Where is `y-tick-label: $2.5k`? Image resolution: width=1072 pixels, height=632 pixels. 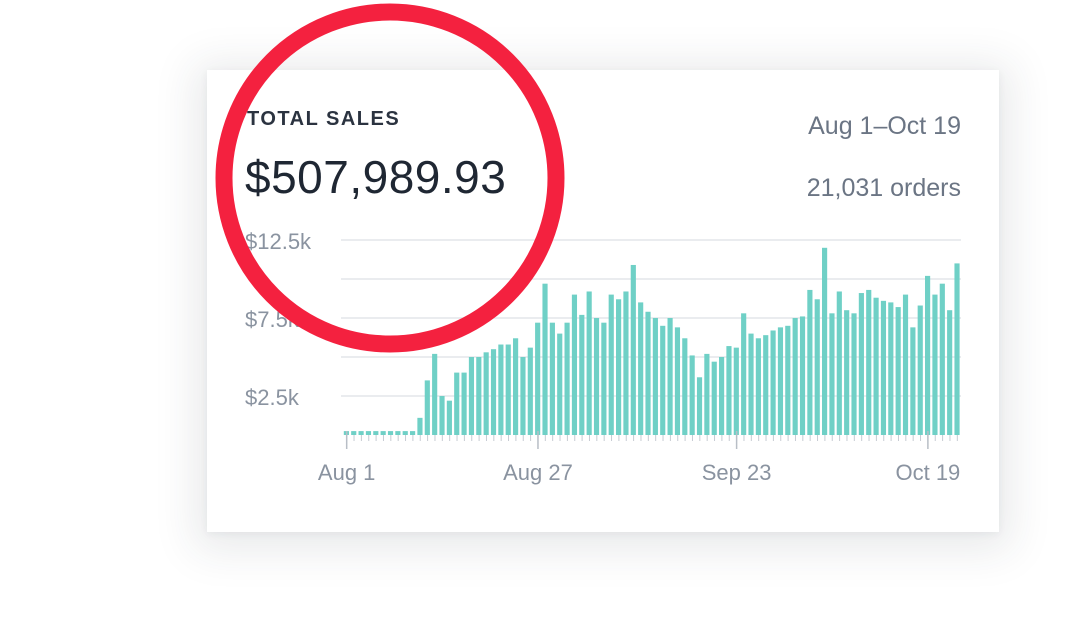
y-tick-label: $2.5k is located at coordinates (272, 397).